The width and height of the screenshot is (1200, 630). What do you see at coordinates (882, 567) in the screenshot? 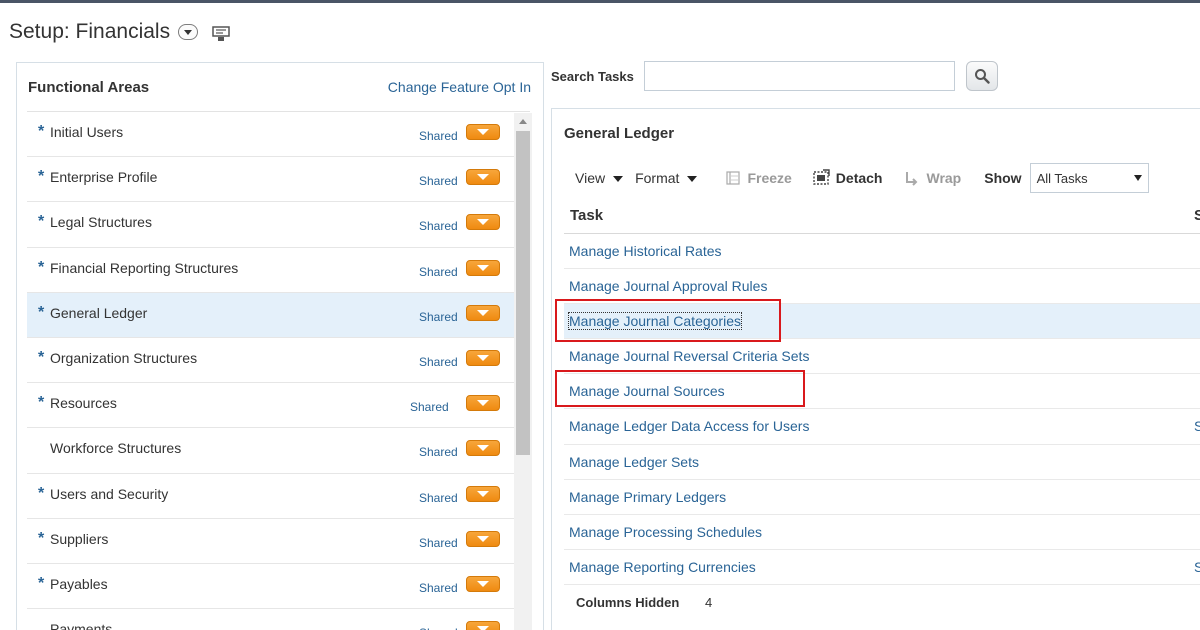
I see `task-row: Manage Reporting Currencies S` at bounding box center [882, 567].